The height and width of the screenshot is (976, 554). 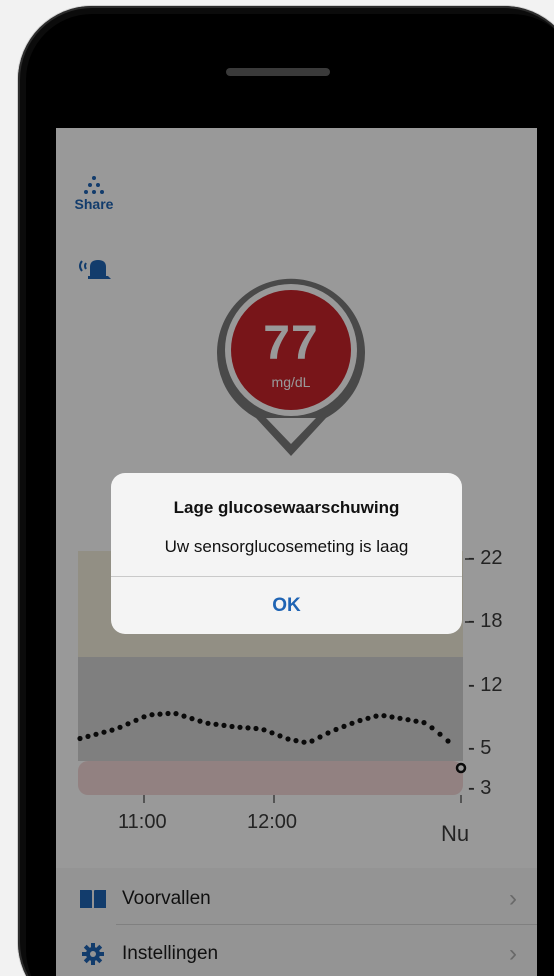 What do you see at coordinates (278, 72) in the screenshot?
I see `phone-speaker` at bounding box center [278, 72].